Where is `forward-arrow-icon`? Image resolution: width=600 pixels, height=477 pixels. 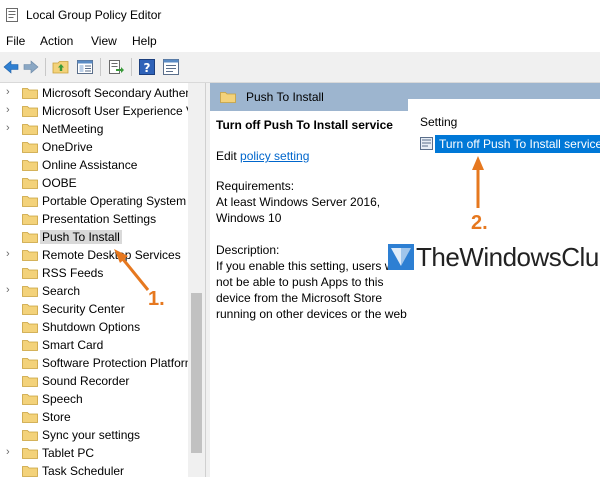
forward-arrow-icon is located at coordinates (31, 67).